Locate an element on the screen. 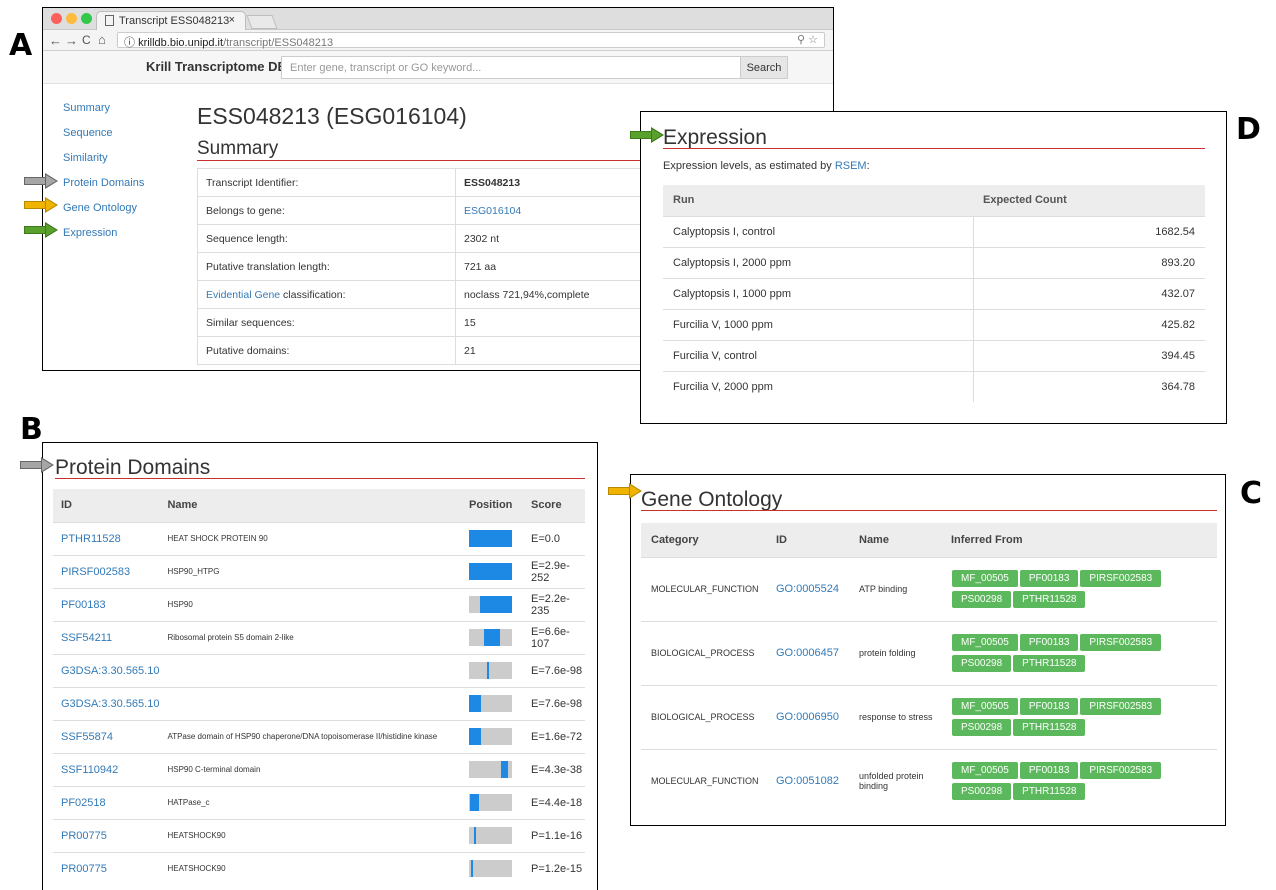 The width and height of the screenshot is (1276, 890). rsem-link: RSEM is located at coordinates (851, 166).